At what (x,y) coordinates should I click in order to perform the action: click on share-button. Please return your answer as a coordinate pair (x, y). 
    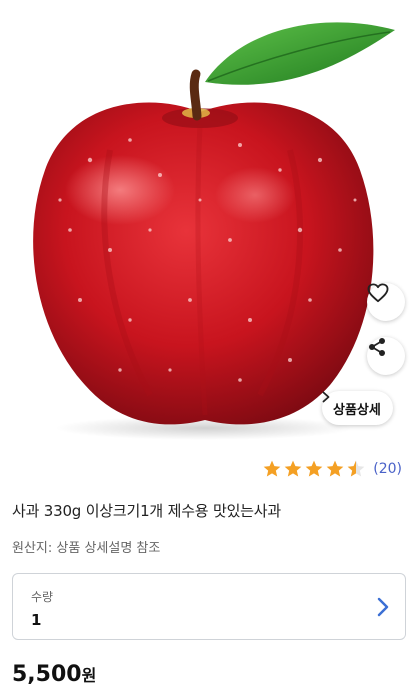
    Looking at the image, I should click on (386, 356).